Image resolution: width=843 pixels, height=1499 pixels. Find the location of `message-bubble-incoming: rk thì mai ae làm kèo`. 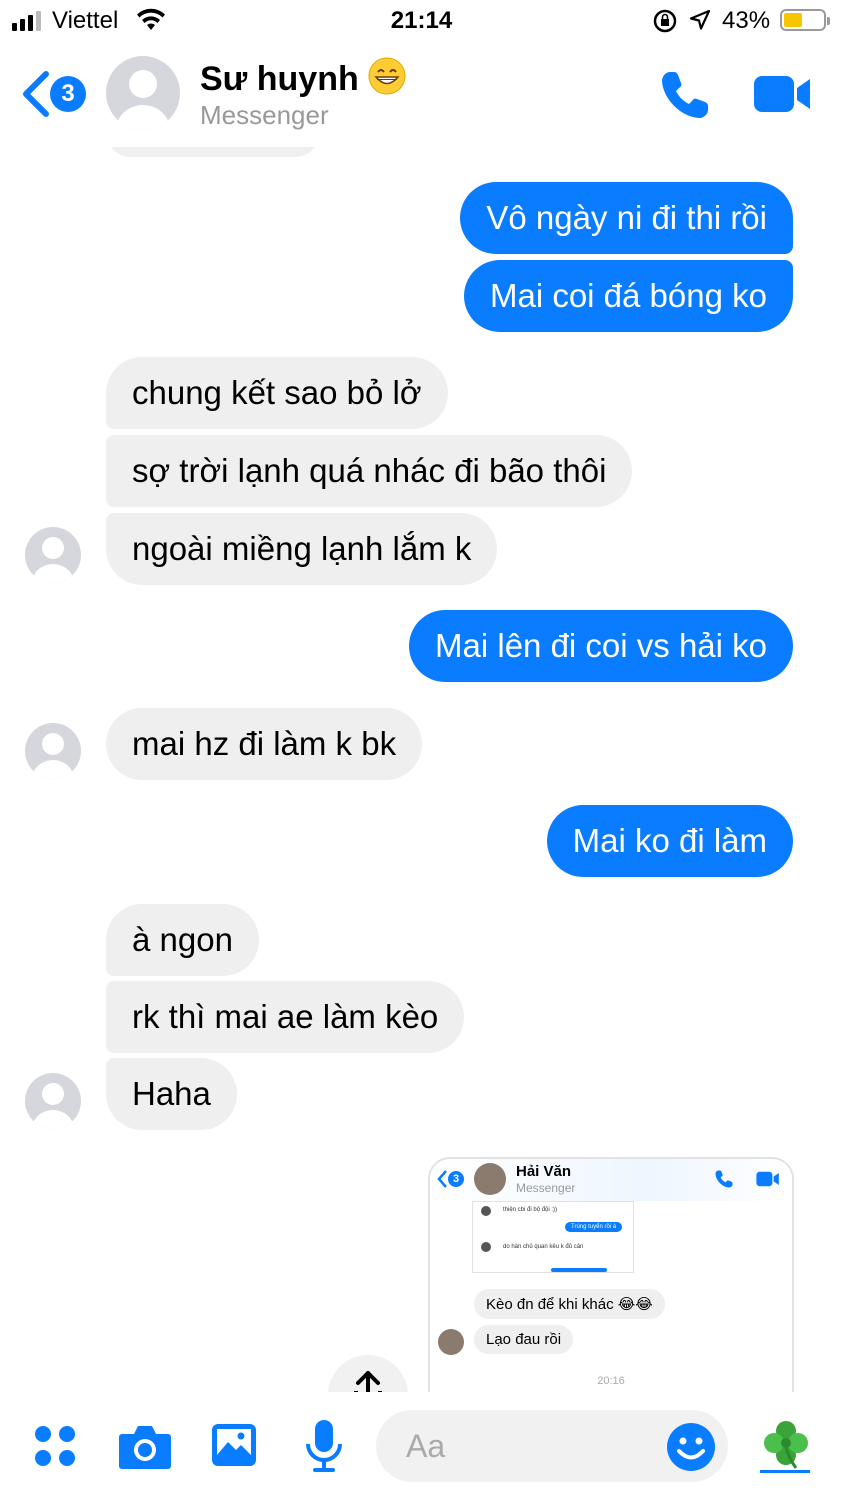

message-bubble-incoming: rk thì mai ae làm kèo is located at coordinates (285, 1017).